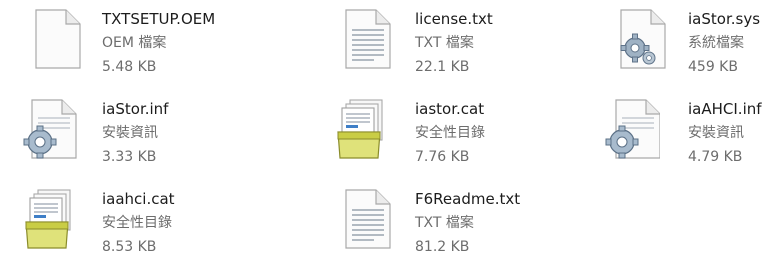 This screenshot has height=270, width=781. What do you see at coordinates (159, 19) in the screenshot?
I see `file-name: TXTSETUP.OEM` at bounding box center [159, 19].